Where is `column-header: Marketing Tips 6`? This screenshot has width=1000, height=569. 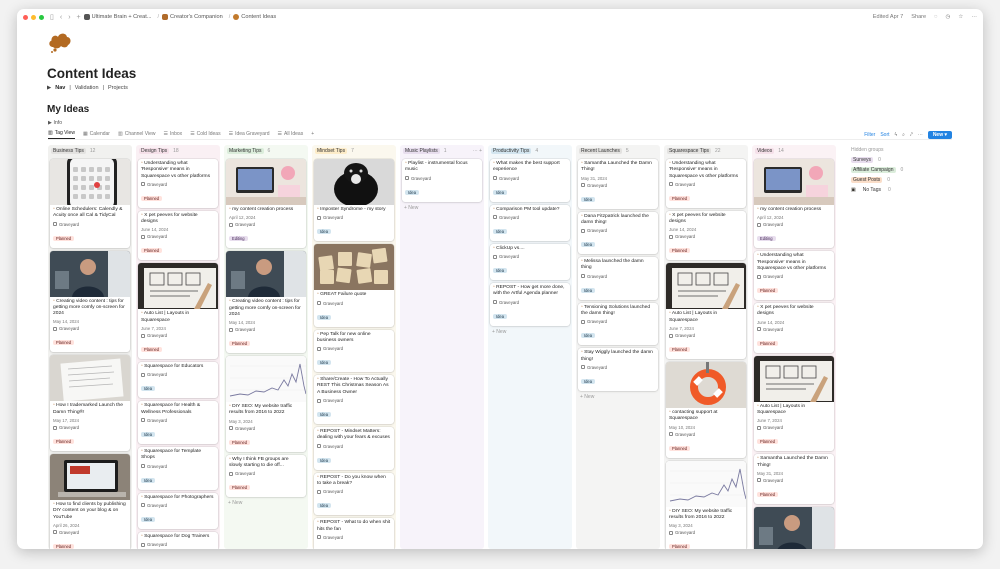 column-header: Marketing Tips 6 is located at coordinates (266, 151).